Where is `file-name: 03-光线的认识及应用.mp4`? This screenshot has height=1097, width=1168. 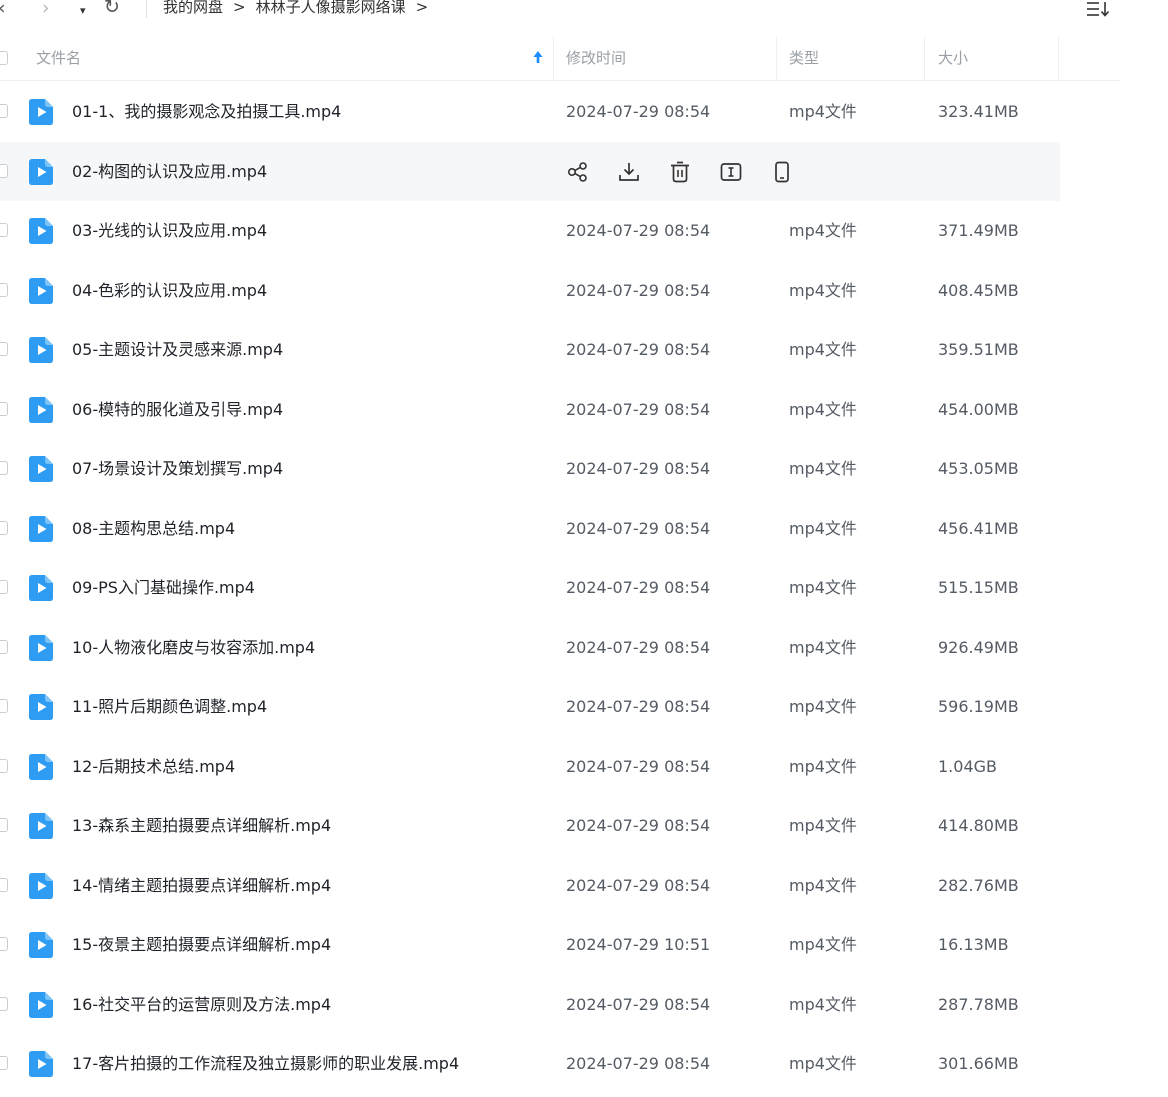
file-name: 03-光线的认识及应用.mp4 is located at coordinates (169, 231).